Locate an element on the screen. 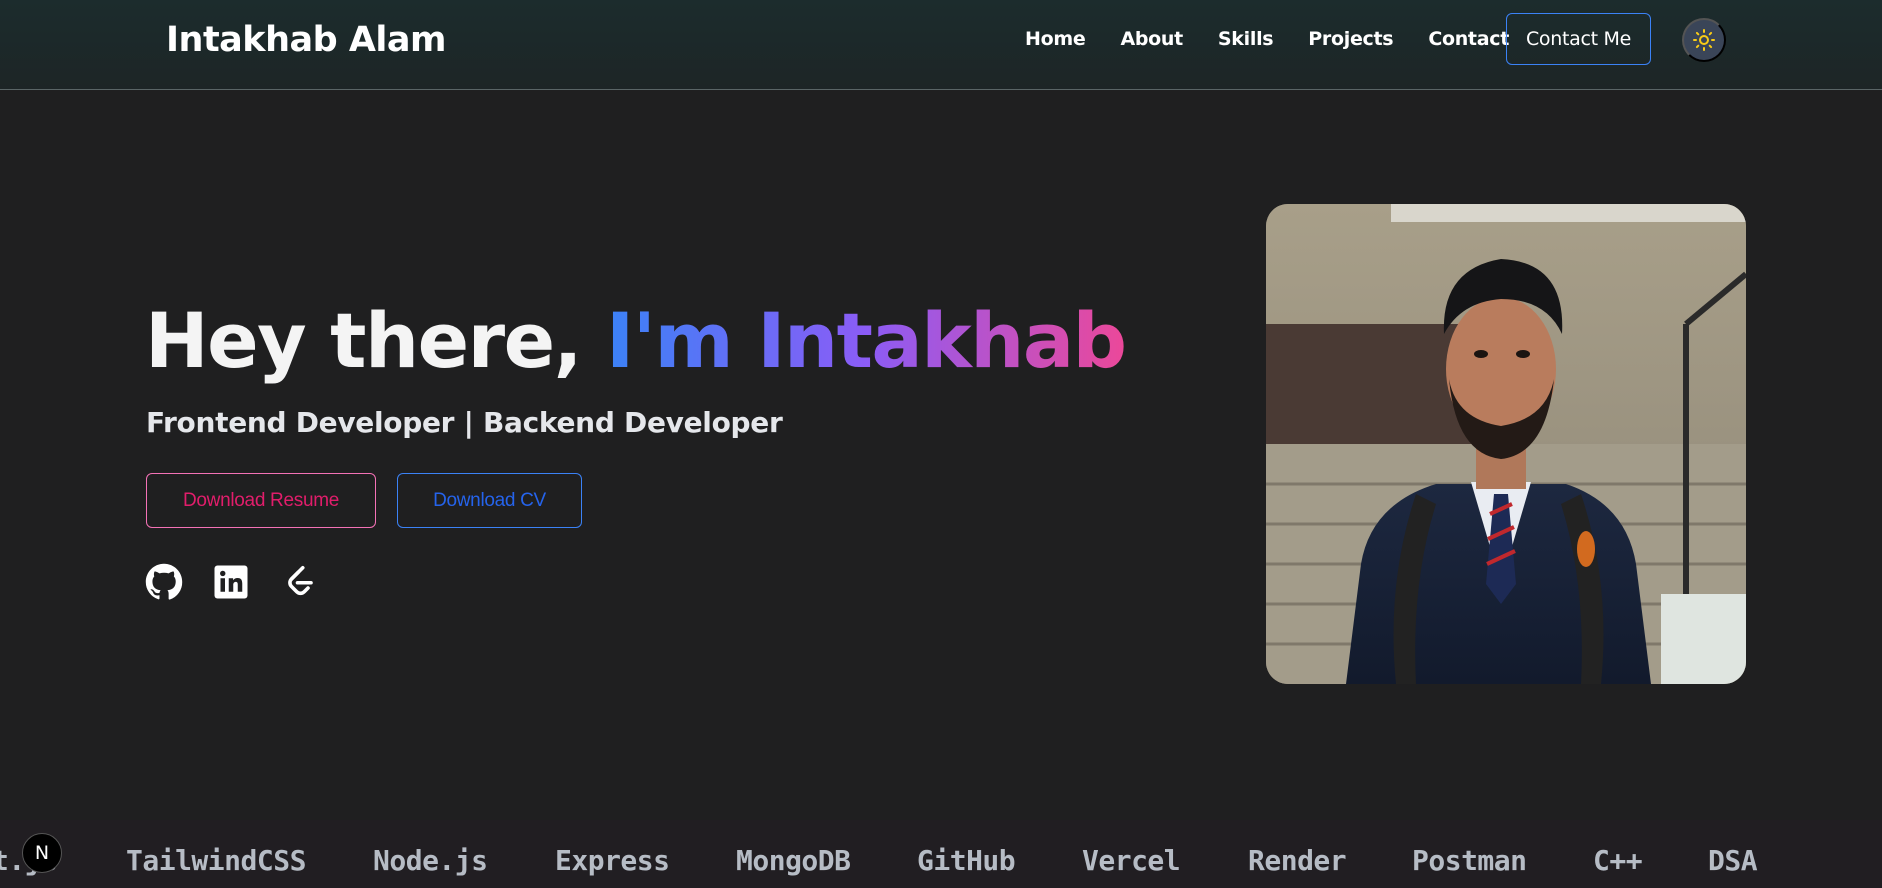 This screenshot has width=1882, height=888. hero-title-prefix: Hey there, is located at coordinates (375, 340).